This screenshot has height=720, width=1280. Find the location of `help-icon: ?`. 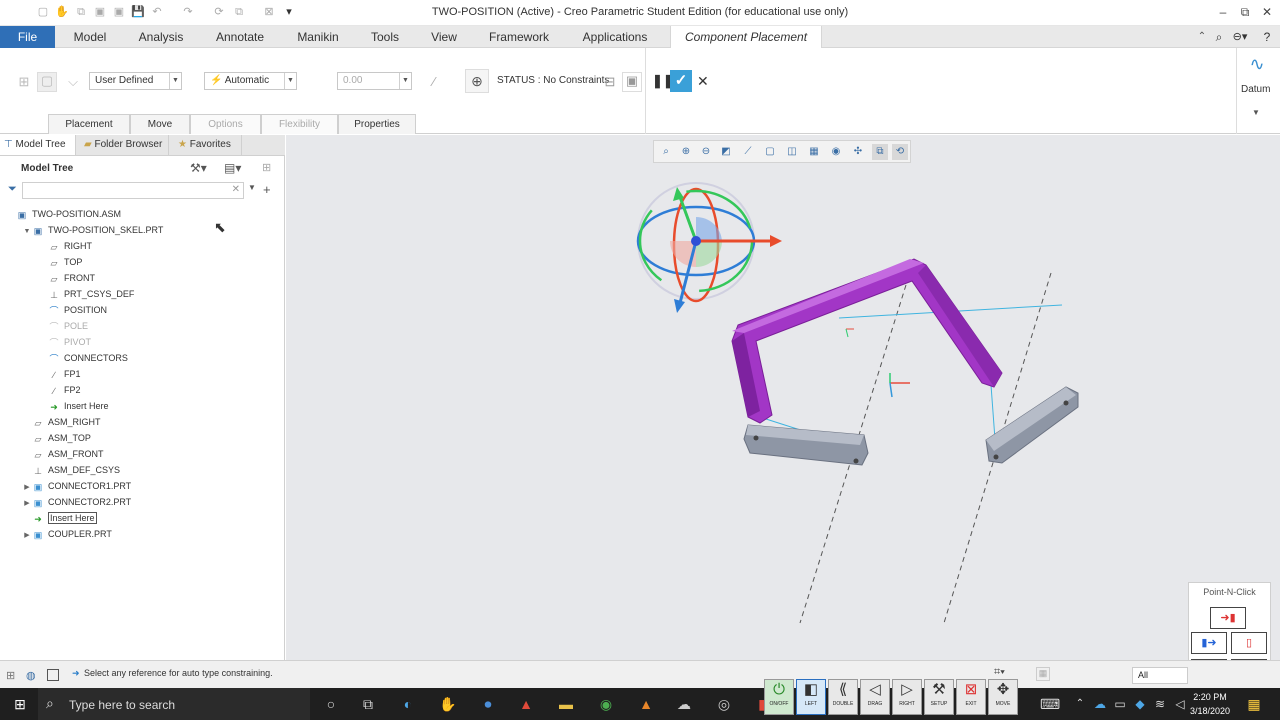

help-icon: ? is located at coordinates (1267, 37).